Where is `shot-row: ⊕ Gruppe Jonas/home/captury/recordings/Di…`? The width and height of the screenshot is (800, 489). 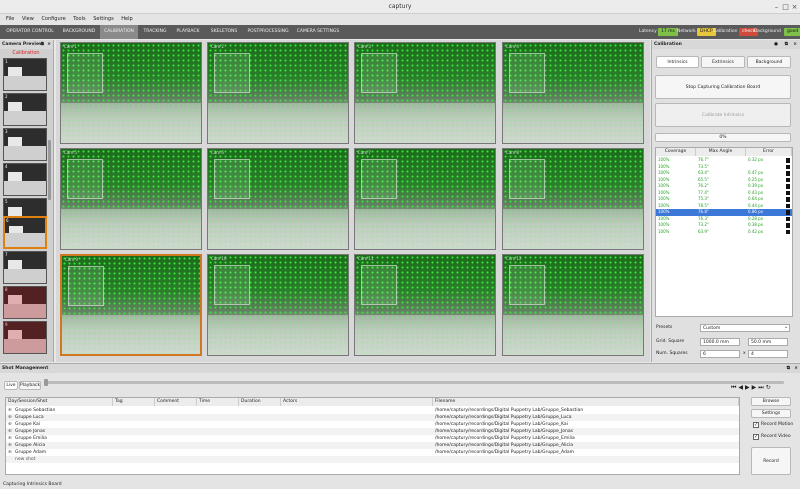
shot-row: ⊕ Gruppe Jonas/home/captury/recordings/Di… is located at coordinates (372, 431).